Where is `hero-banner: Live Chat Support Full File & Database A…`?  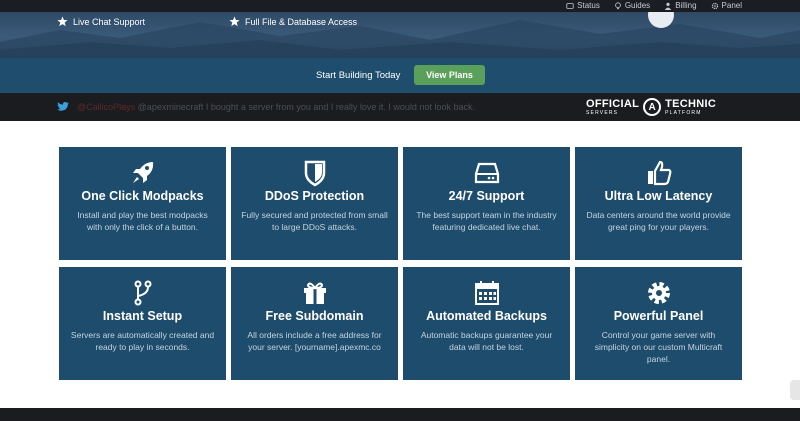
hero-banner: Live Chat Support Full File & Database A… is located at coordinates (400, 35).